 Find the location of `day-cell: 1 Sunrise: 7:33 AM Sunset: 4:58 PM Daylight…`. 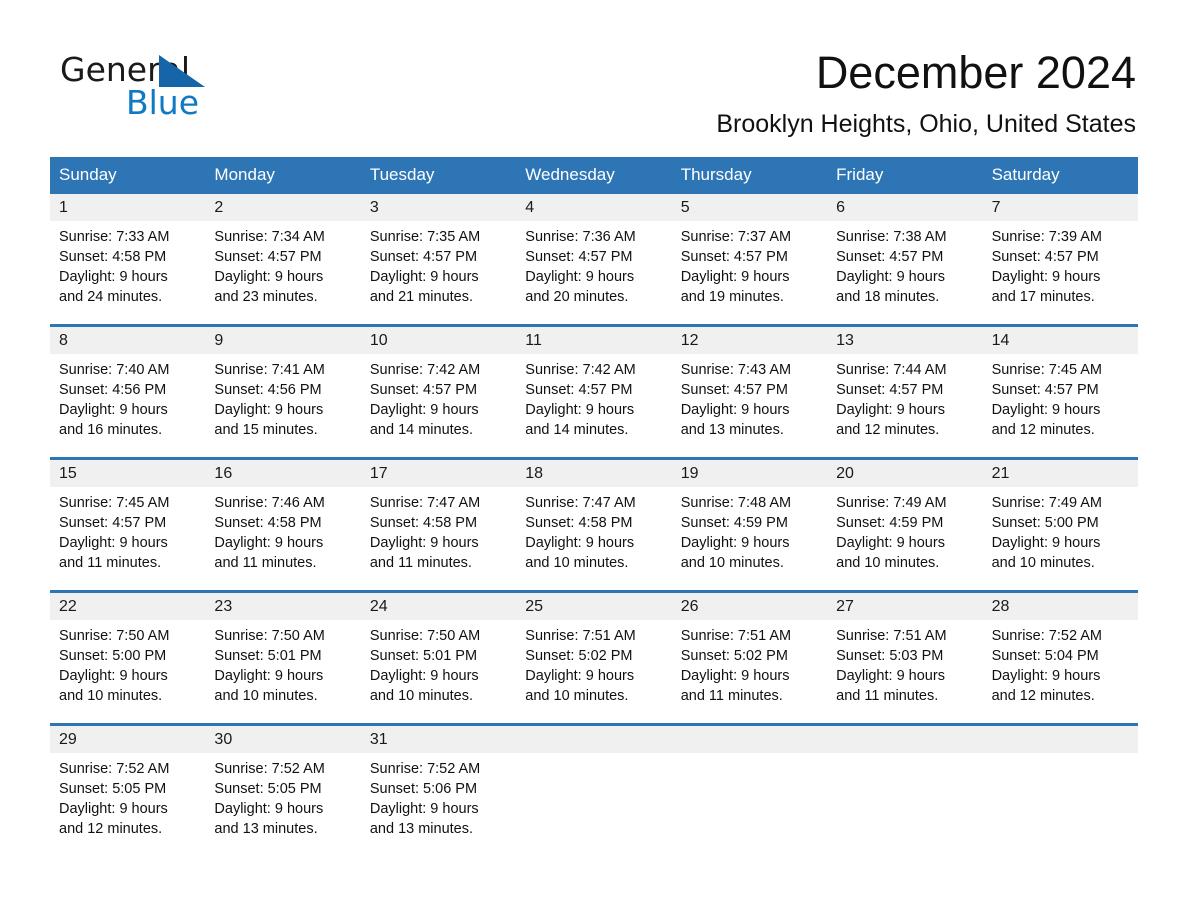

day-cell: 1 Sunrise: 7:33 AM Sunset: 4:58 PM Daylight… is located at coordinates (128, 253).